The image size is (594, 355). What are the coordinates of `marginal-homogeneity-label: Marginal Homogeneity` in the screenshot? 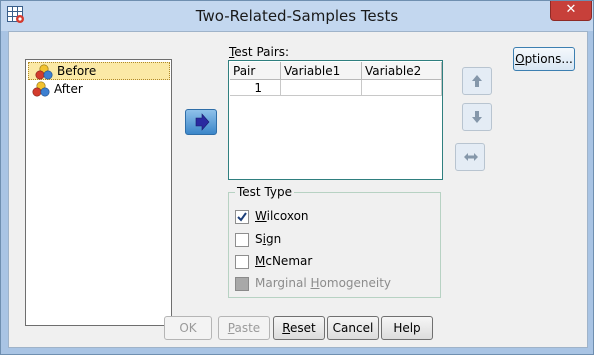 It's located at (323, 283).